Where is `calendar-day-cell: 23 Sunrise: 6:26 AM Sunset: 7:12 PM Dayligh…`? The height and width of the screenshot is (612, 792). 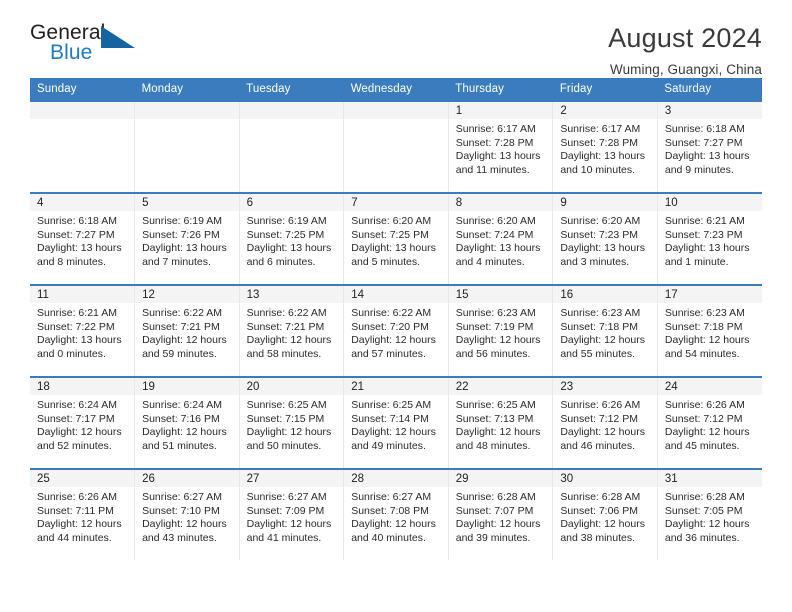
calendar-day-cell: 23 Sunrise: 6:26 AM Sunset: 7:12 PM Dayligh… is located at coordinates (605, 422).